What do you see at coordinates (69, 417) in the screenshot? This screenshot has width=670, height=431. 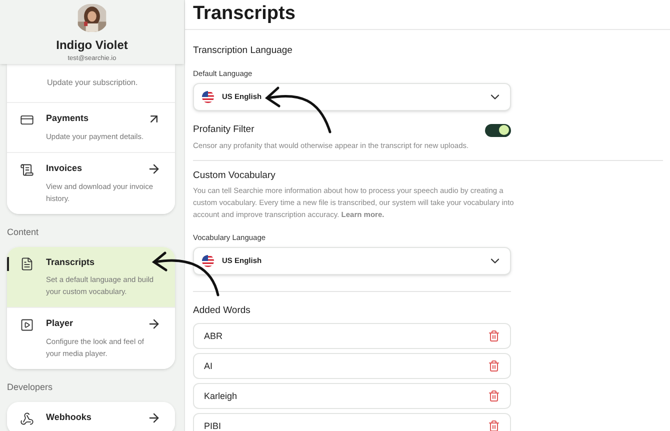 I see `item-title: Webhooks` at bounding box center [69, 417].